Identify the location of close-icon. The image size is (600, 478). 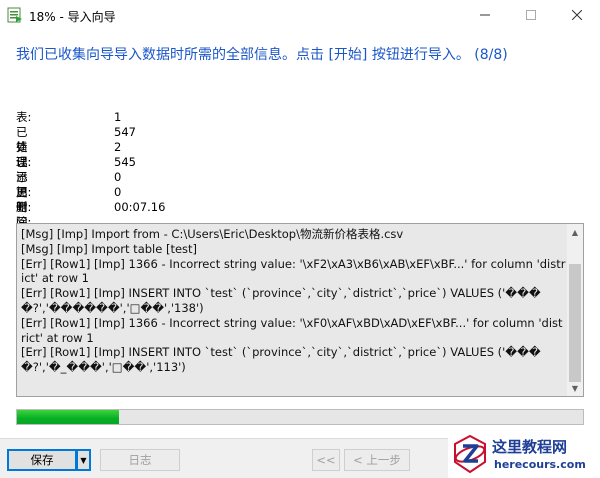
(577, 15).